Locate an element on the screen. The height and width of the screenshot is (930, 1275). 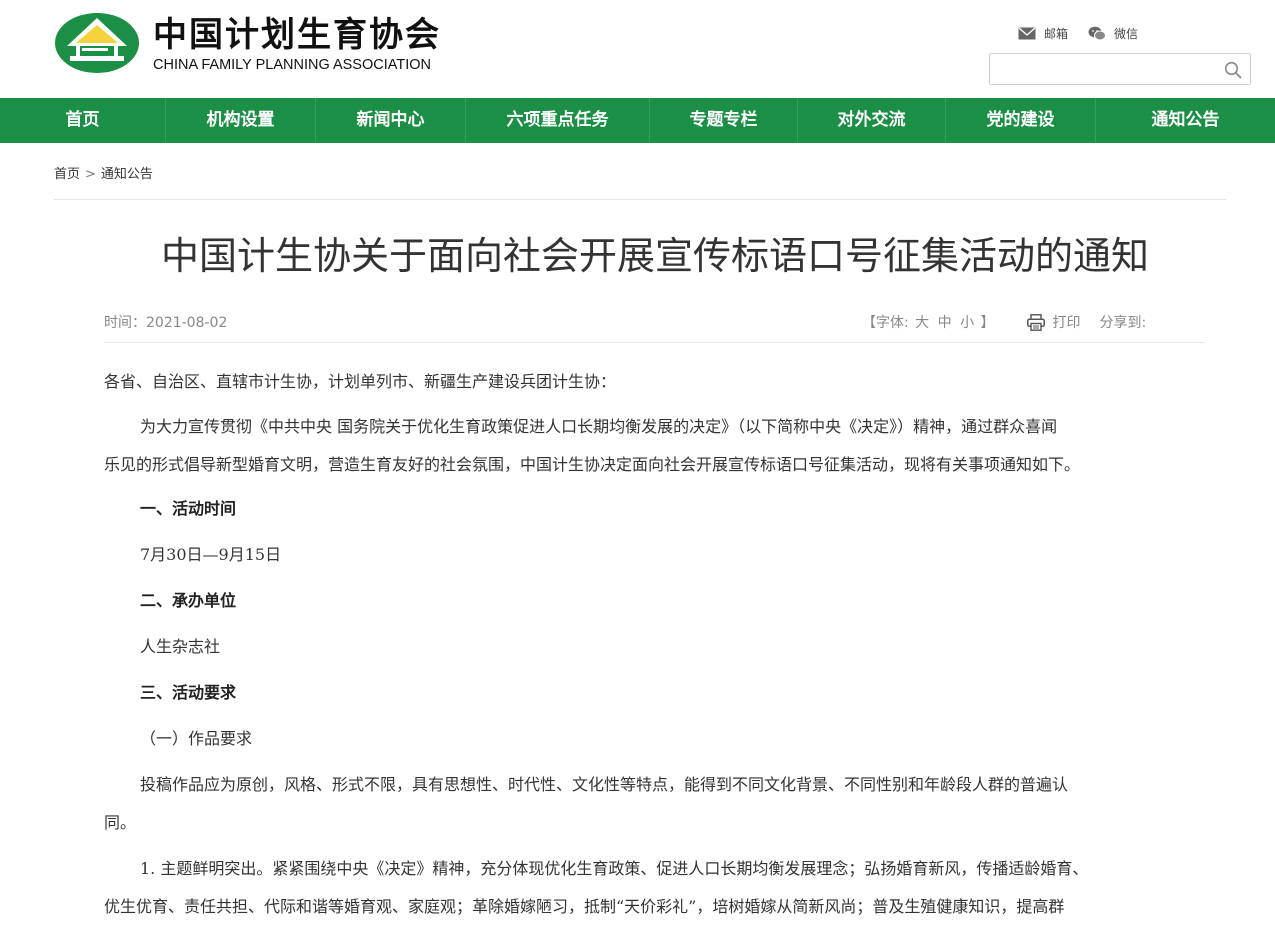
sub-heading: （一）作品要求 is located at coordinates (196, 738).